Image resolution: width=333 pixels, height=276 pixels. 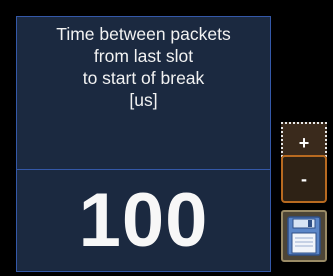 What do you see at coordinates (143, 56) in the screenshot?
I see `description-line-2: from last slot` at bounding box center [143, 56].